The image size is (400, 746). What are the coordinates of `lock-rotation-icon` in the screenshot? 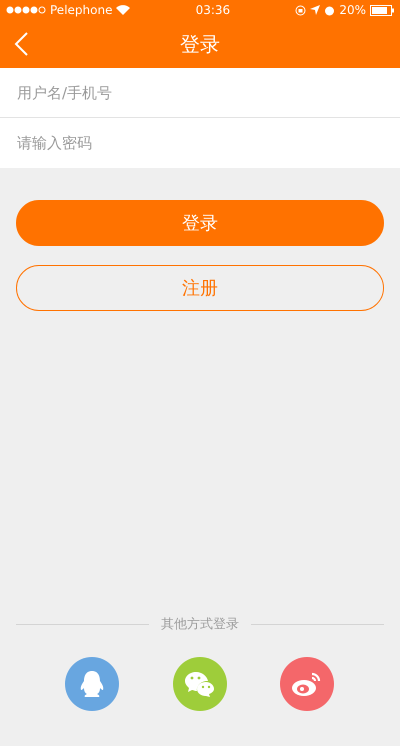 It's located at (300, 10).